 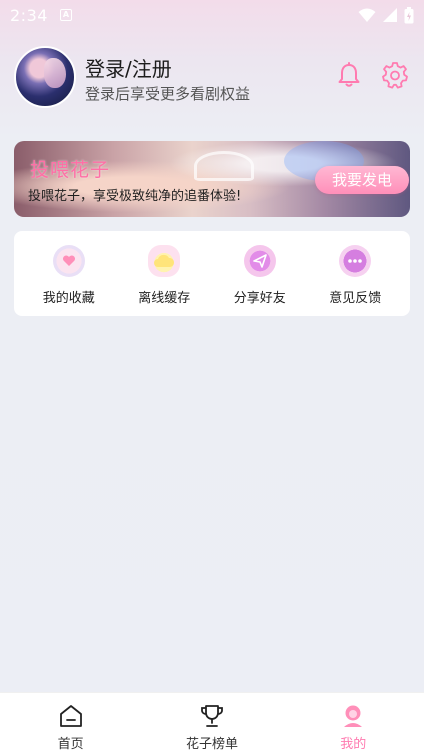 I want to click on action-label: 意见反馈, so click(x=355, y=298).